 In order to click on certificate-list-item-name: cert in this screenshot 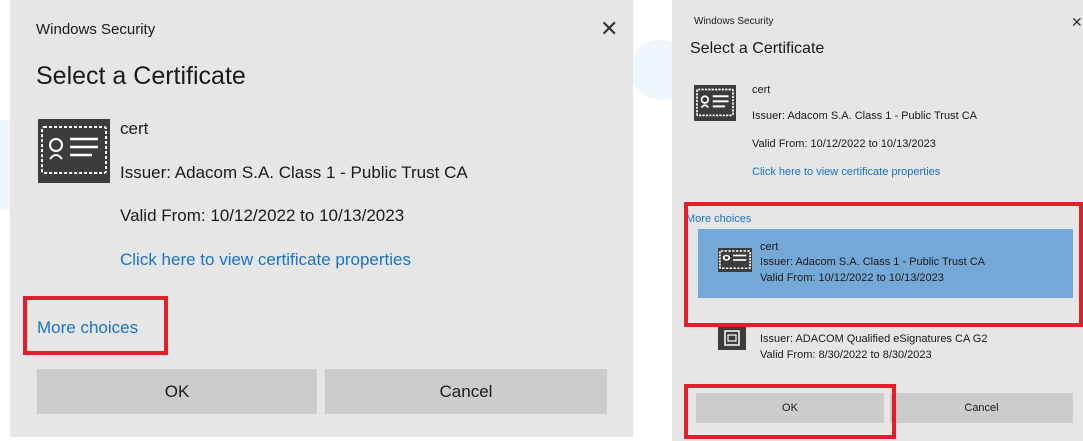, I will do `click(769, 247)`.